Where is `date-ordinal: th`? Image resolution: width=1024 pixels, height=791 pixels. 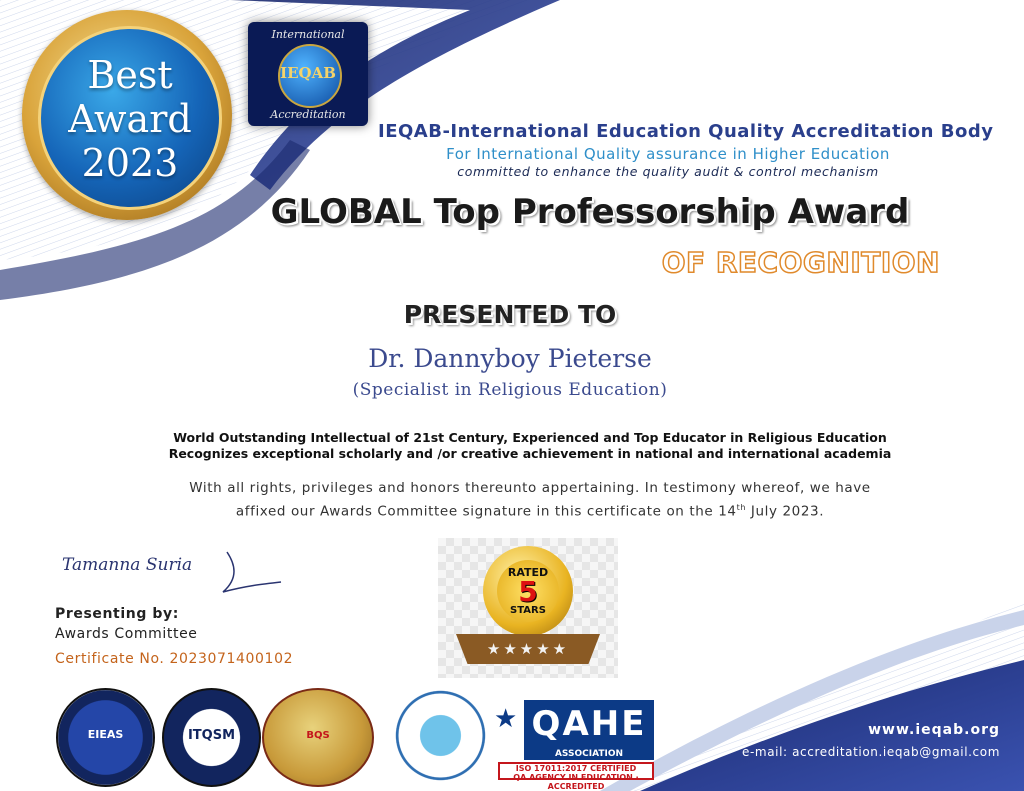 date-ordinal: th is located at coordinates (741, 507).